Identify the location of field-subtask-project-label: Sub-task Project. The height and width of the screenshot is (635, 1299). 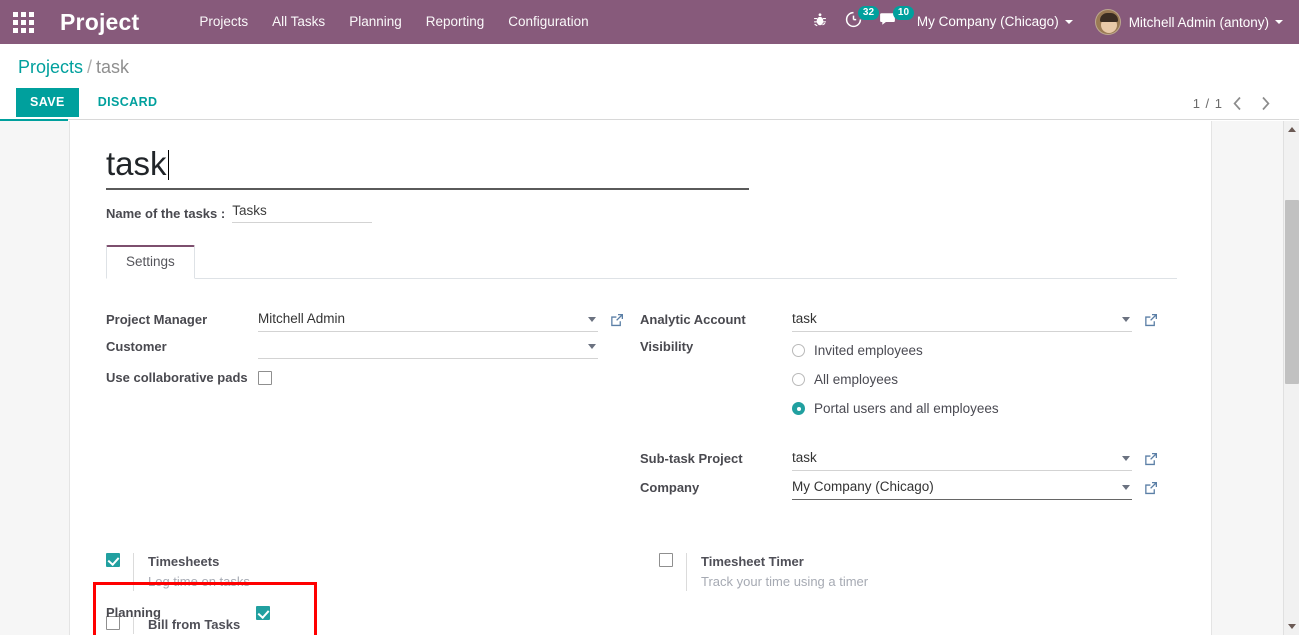
(691, 458).